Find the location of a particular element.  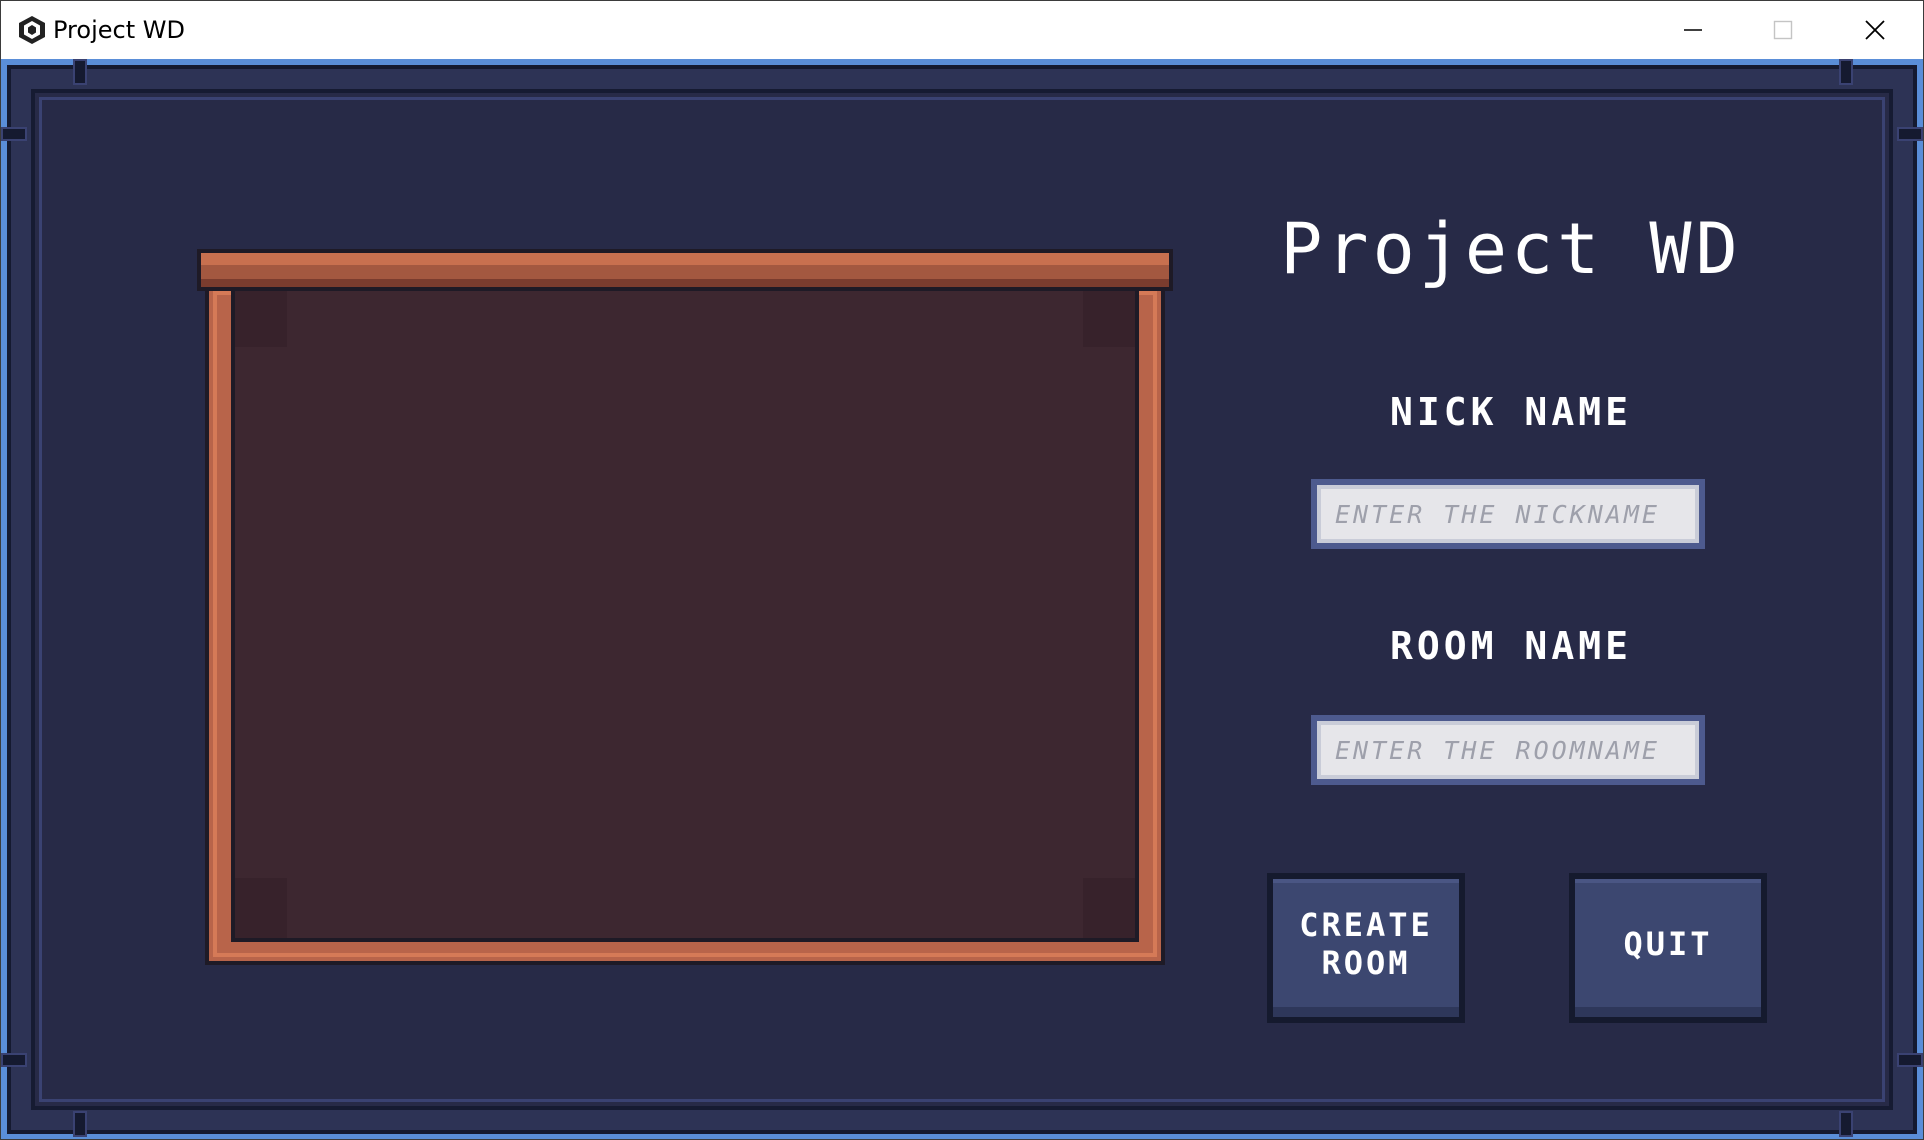

roomname-label: ROOM NAME is located at coordinates (1511, 646).